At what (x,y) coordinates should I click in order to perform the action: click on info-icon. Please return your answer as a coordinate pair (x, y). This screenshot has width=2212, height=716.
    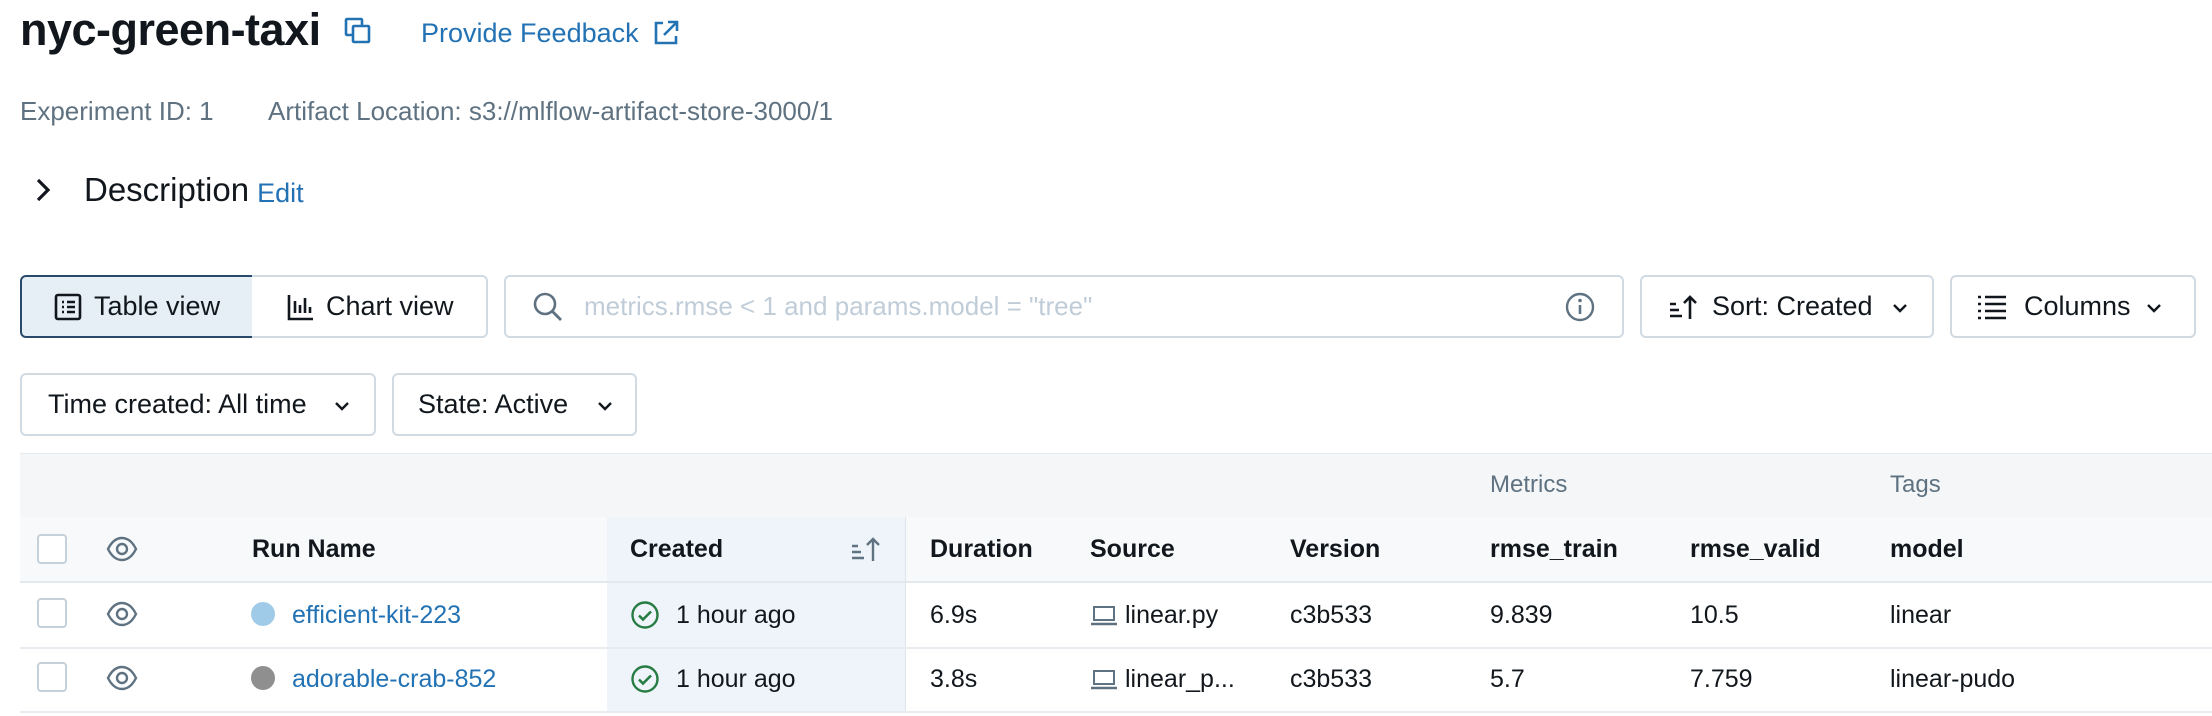
    Looking at the image, I should click on (1580, 307).